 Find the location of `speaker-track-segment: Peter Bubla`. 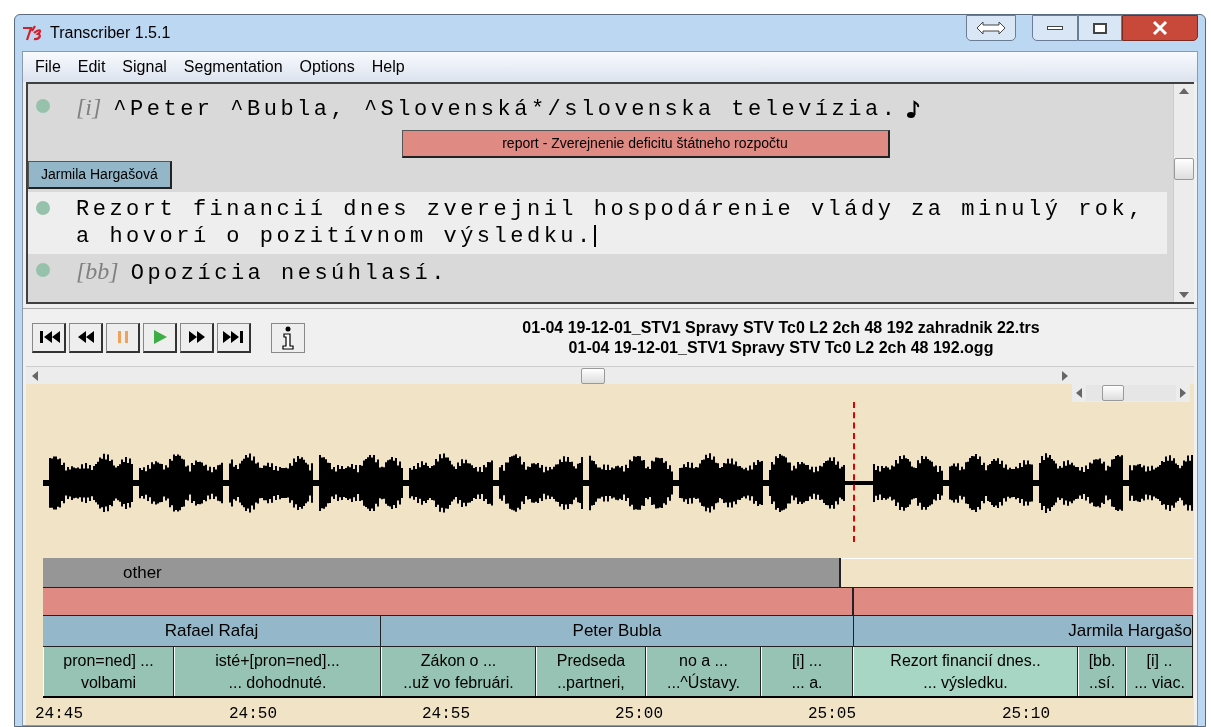

speaker-track-segment: Peter Bubla is located at coordinates (617, 631).